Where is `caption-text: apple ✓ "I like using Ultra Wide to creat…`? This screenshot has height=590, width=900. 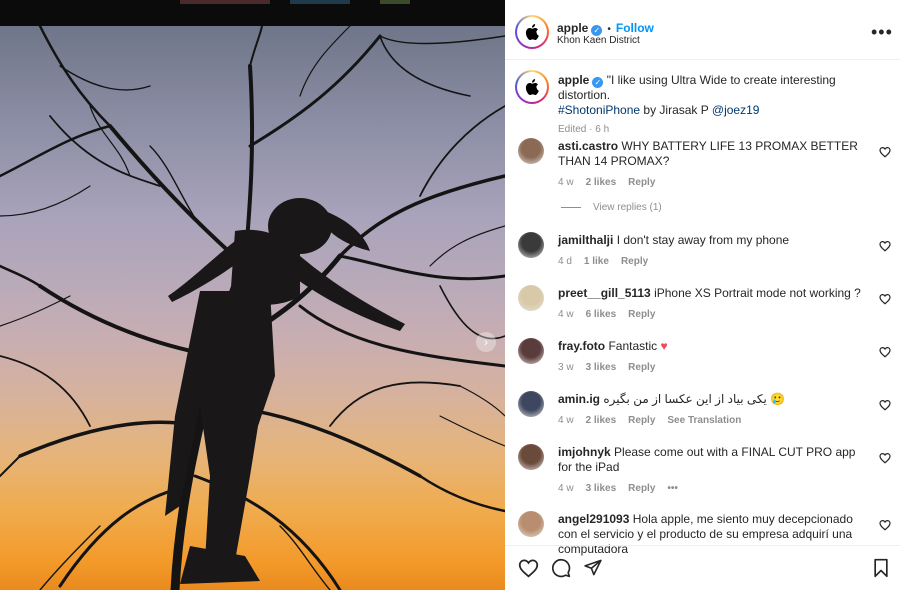
caption-text: apple ✓ "I like using Ultra Wide to creat… is located at coordinates (723, 95).